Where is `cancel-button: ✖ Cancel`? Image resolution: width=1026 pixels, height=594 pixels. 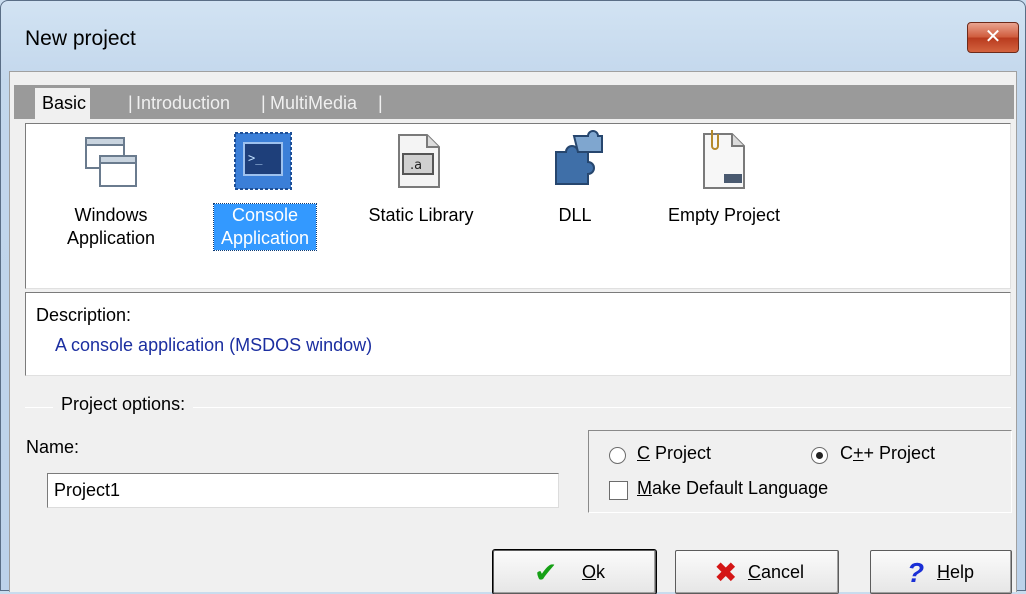 cancel-button: ✖ Cancel is located at coordinates (757, 572).